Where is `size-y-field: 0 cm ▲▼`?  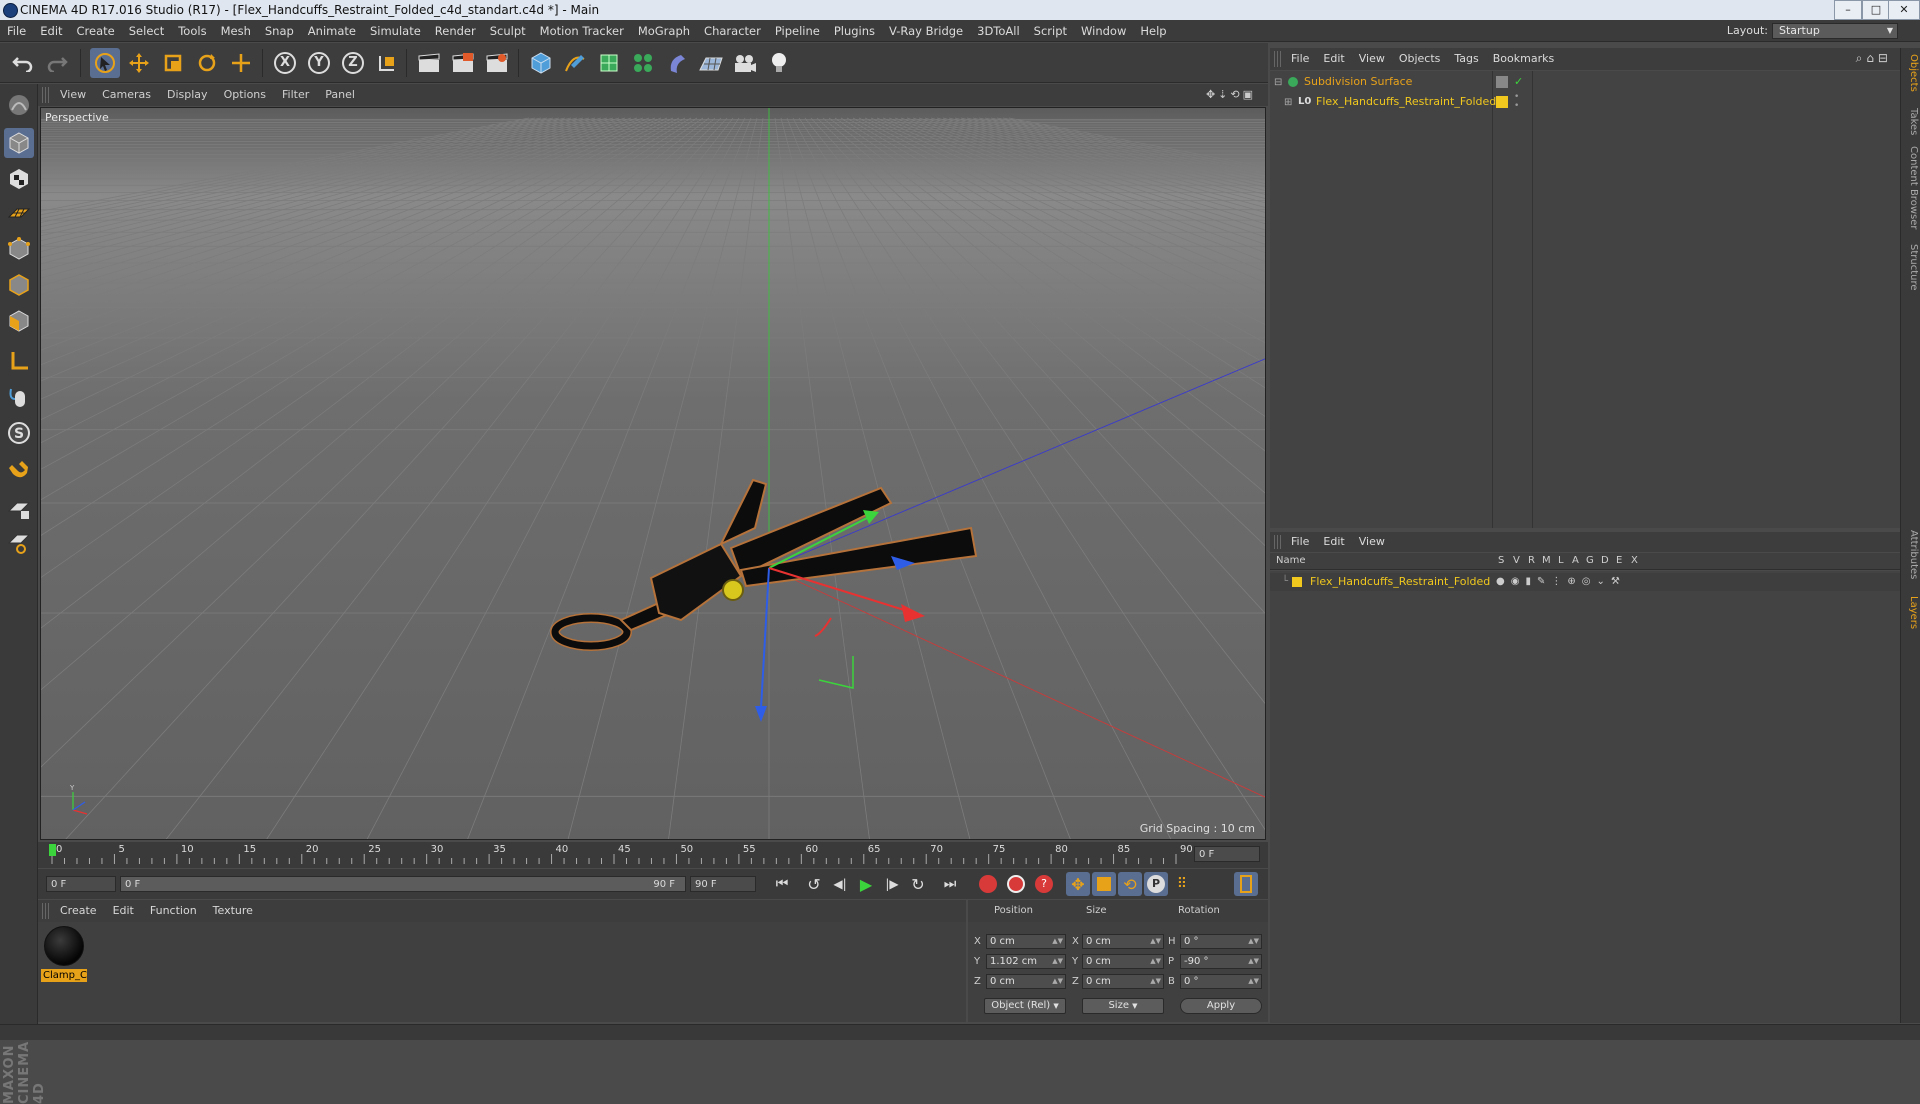 size-y-field: 0 cm ▲▼ is located at coordinates (1123, 961).